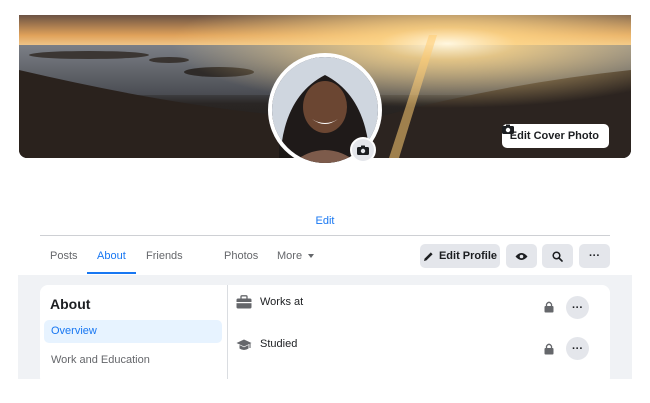 The image size is (650, 403). I want to click on edit-bio-link: Edit, so click(325, 221).